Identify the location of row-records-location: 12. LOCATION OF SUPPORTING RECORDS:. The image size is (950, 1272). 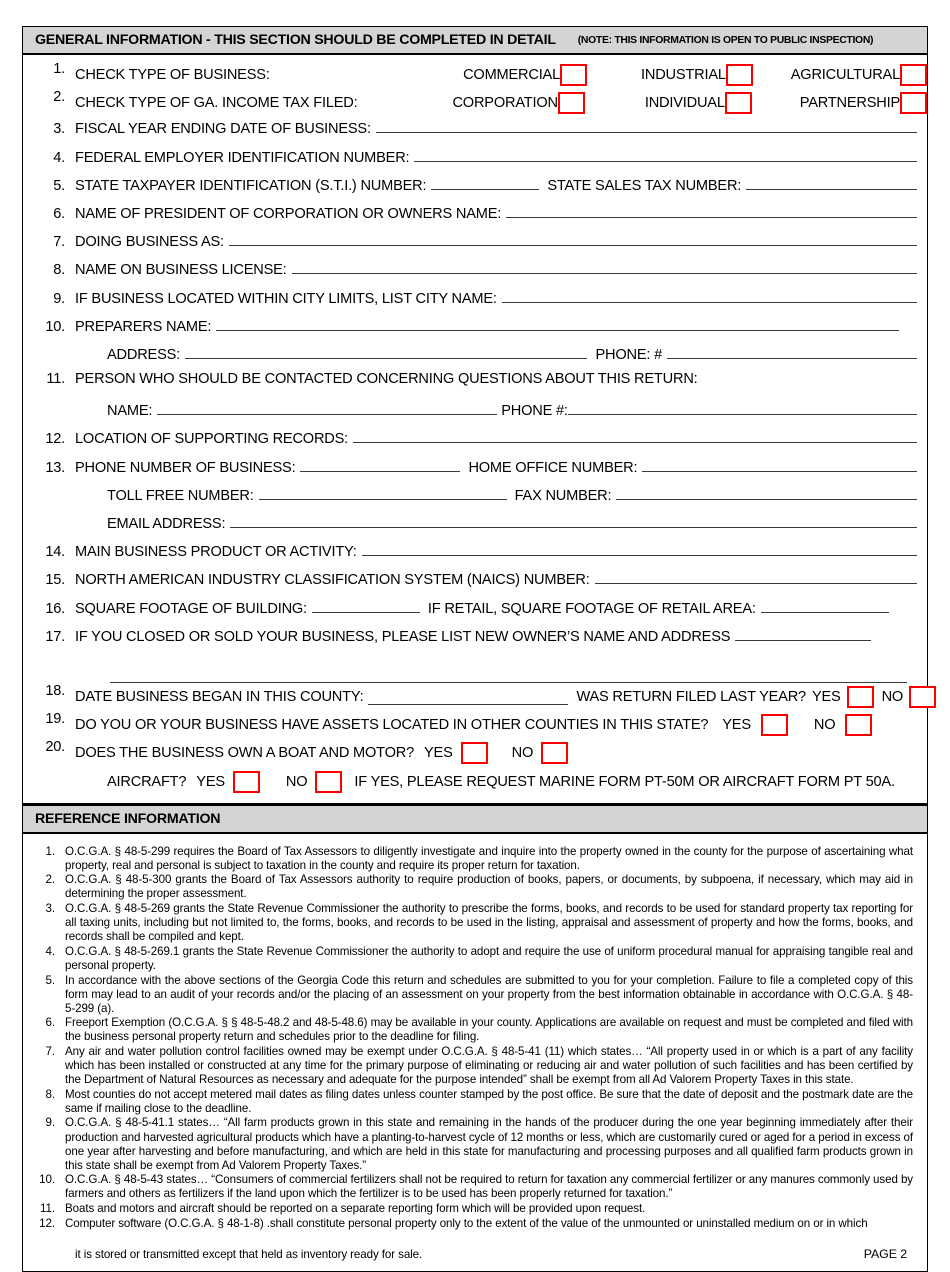
(475, 441).